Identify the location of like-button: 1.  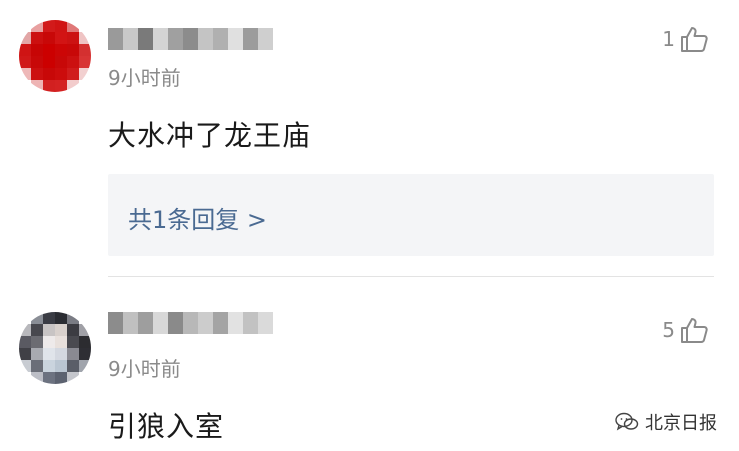
(685, 39).